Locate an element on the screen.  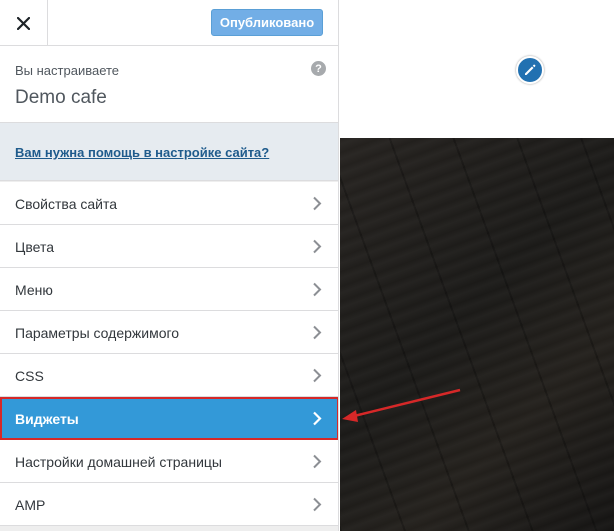
site-title: Demo cafe is located at coordinates (61, 97).